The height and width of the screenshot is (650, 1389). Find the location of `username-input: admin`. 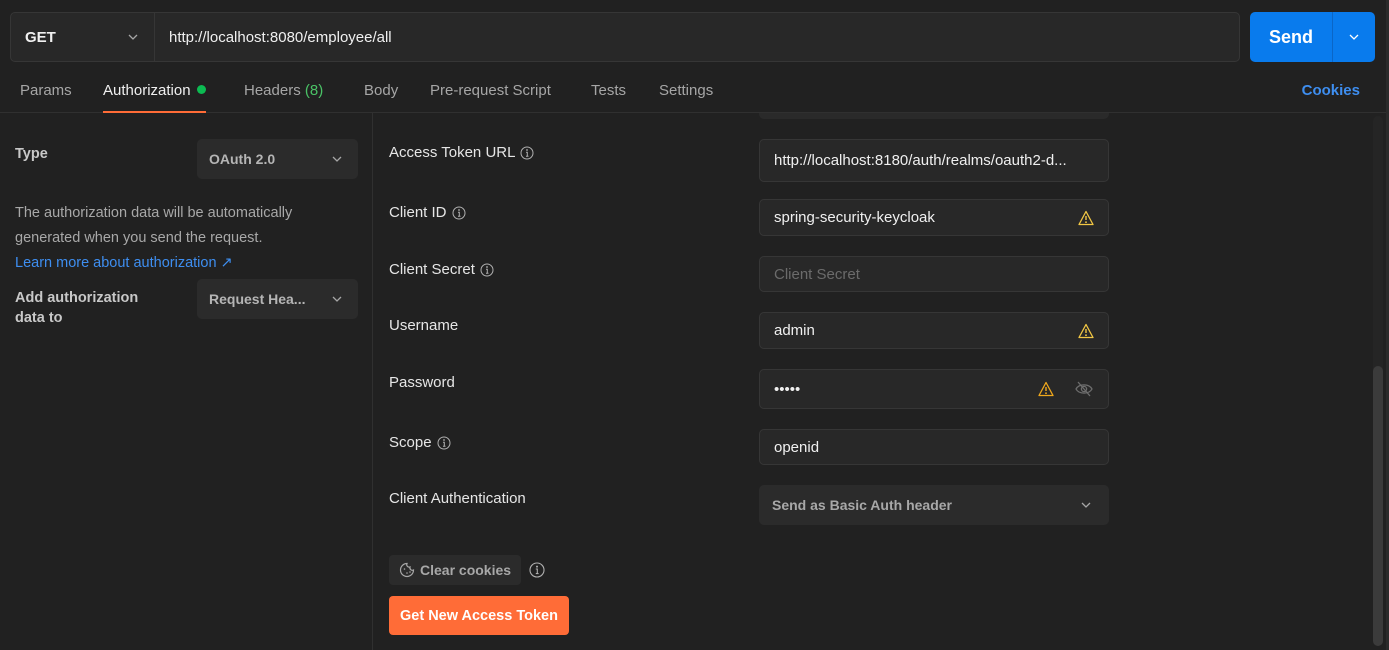

username-input: admin is located at coordinates (934, 330).